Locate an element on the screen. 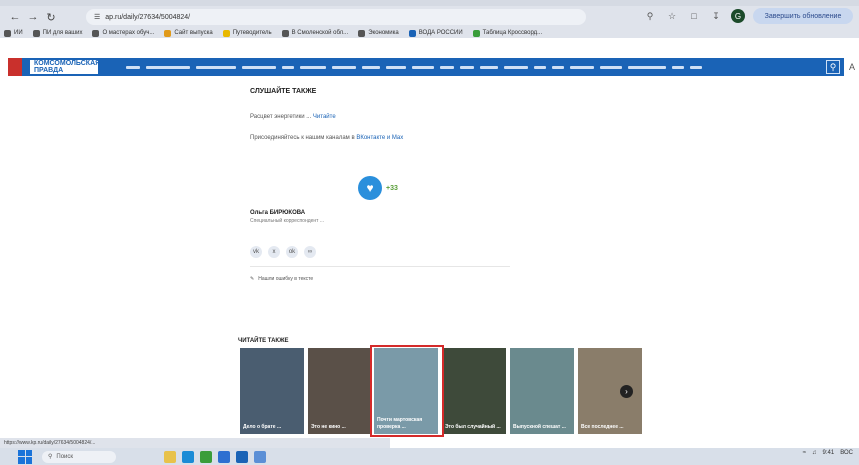 This screenshot has width=859, height=465. share-vk-icon: vk is located at coordinates (256, 252).